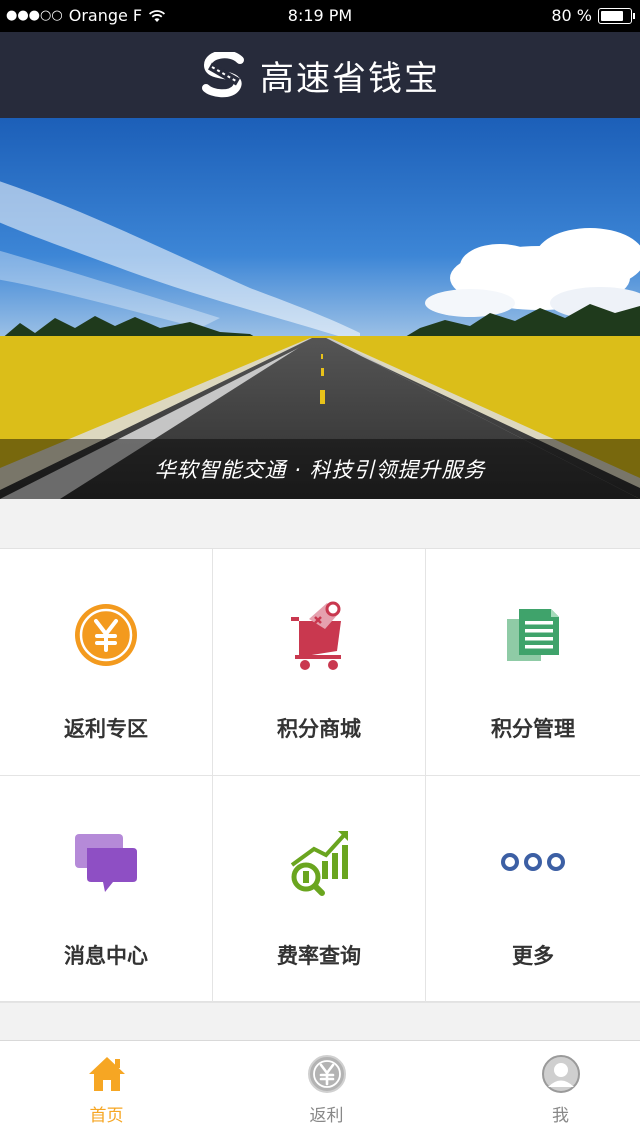 Image resolution: width=640 pixels, height=1138 pixels. I want to click on battery-indicator: 80 %, so click(593, 15).